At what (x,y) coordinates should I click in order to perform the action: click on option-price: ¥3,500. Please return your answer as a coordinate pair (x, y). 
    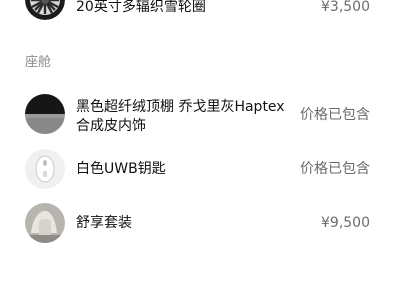
    Looking at the image, I should click on (345, 7).